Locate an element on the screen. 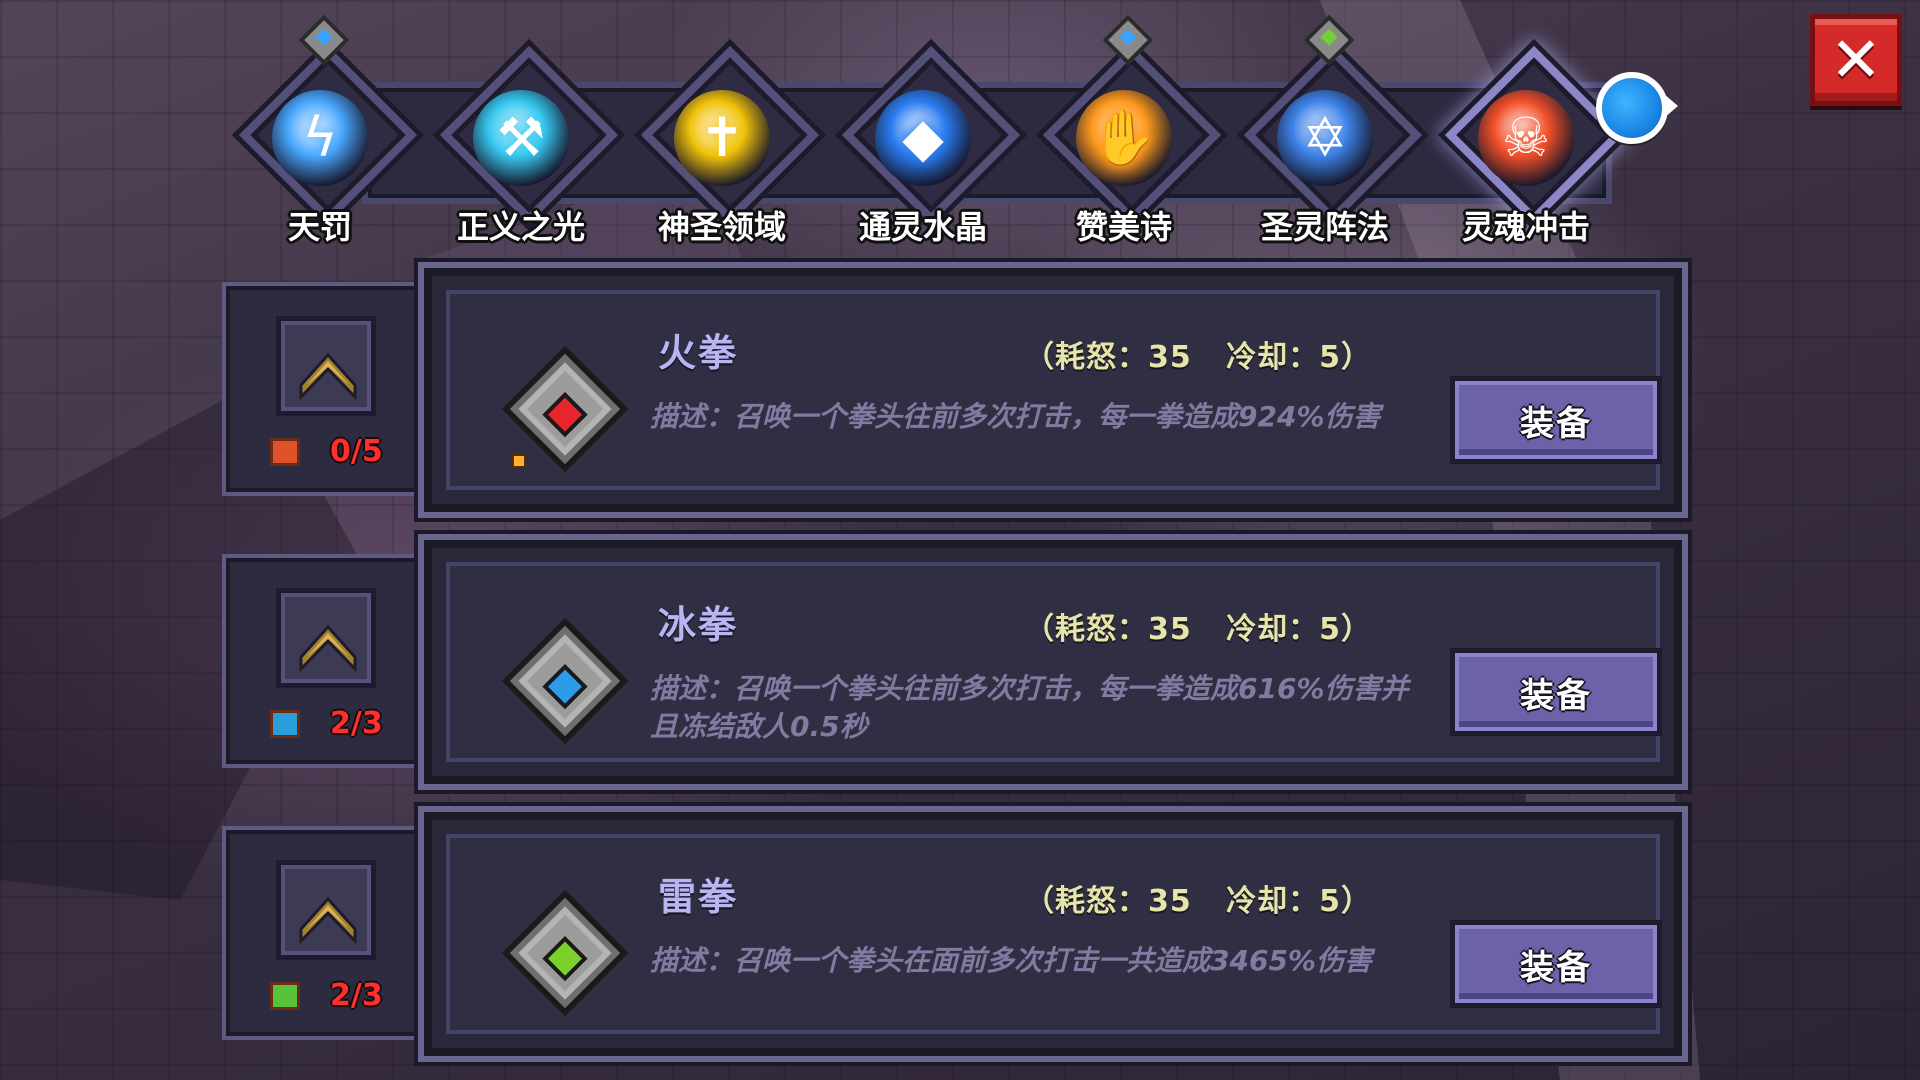  crystal-icon: ◆ is located at coordinates (923, 137).